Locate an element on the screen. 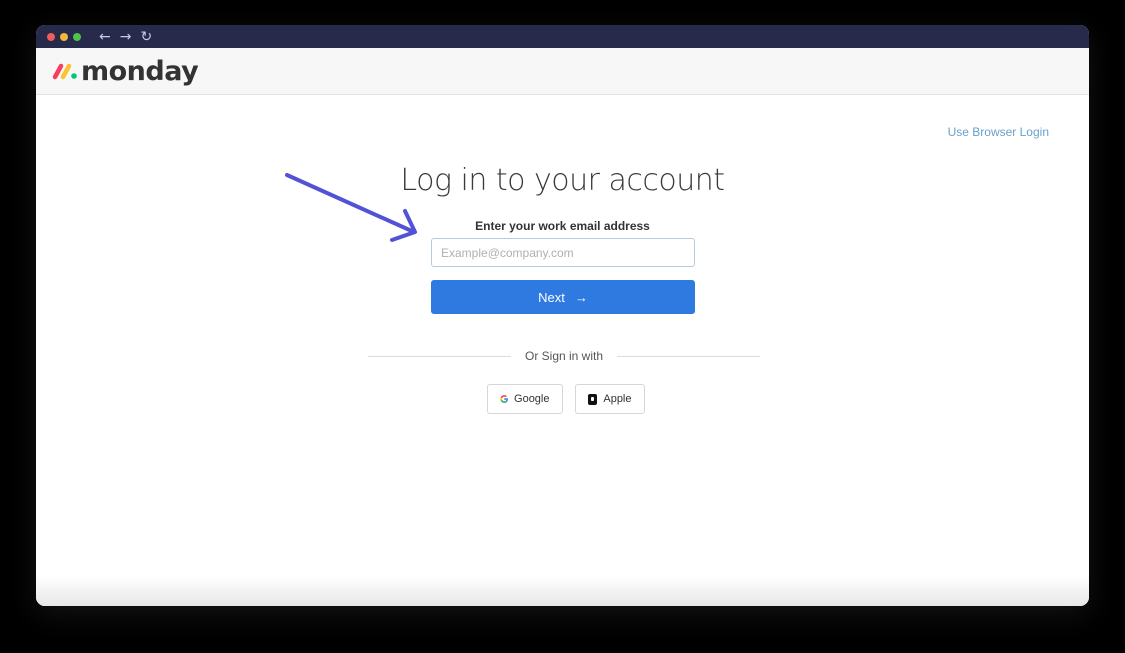  sign-in-divider: Or Sign in with is located at coordinates (564, 356).